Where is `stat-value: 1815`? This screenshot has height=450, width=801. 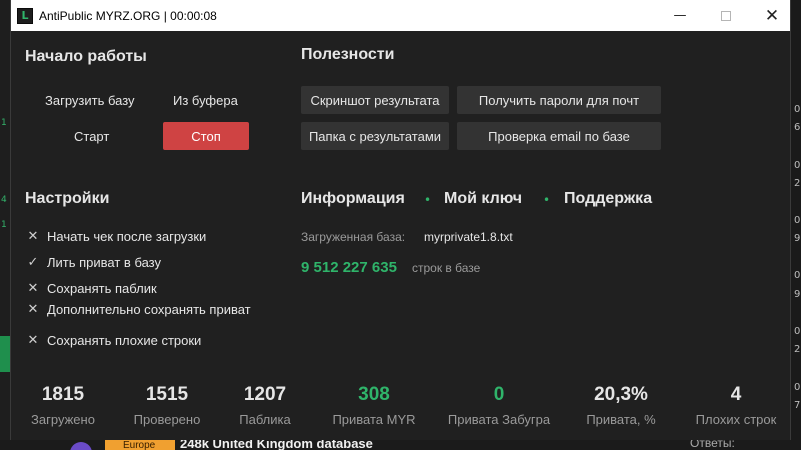
stat-value: 1815 is located at coordinates (63, 394).